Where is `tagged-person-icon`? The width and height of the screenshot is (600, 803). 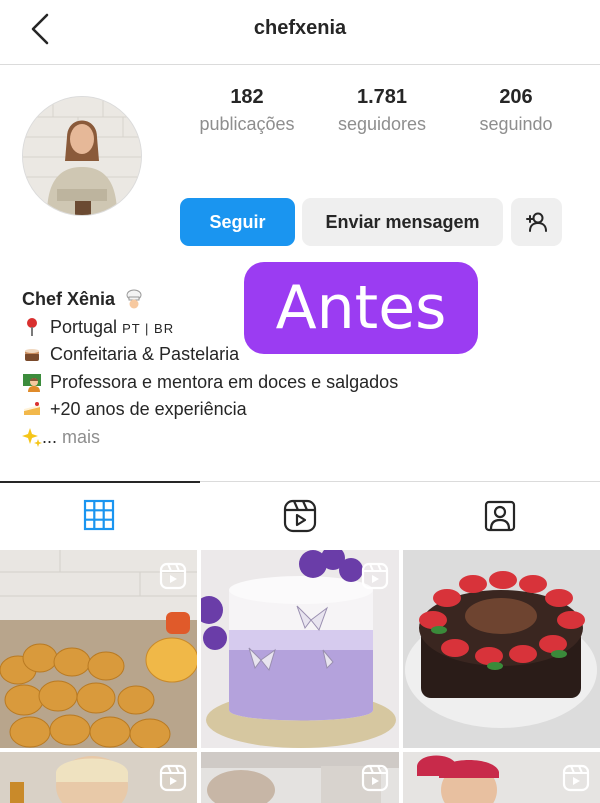 tagged-person-icon is located at coordinates (500, 516).